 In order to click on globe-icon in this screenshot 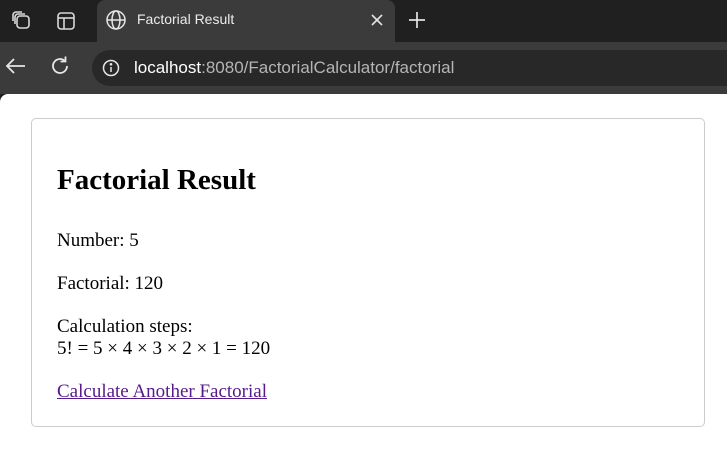, I will do `click(116, 20)`.